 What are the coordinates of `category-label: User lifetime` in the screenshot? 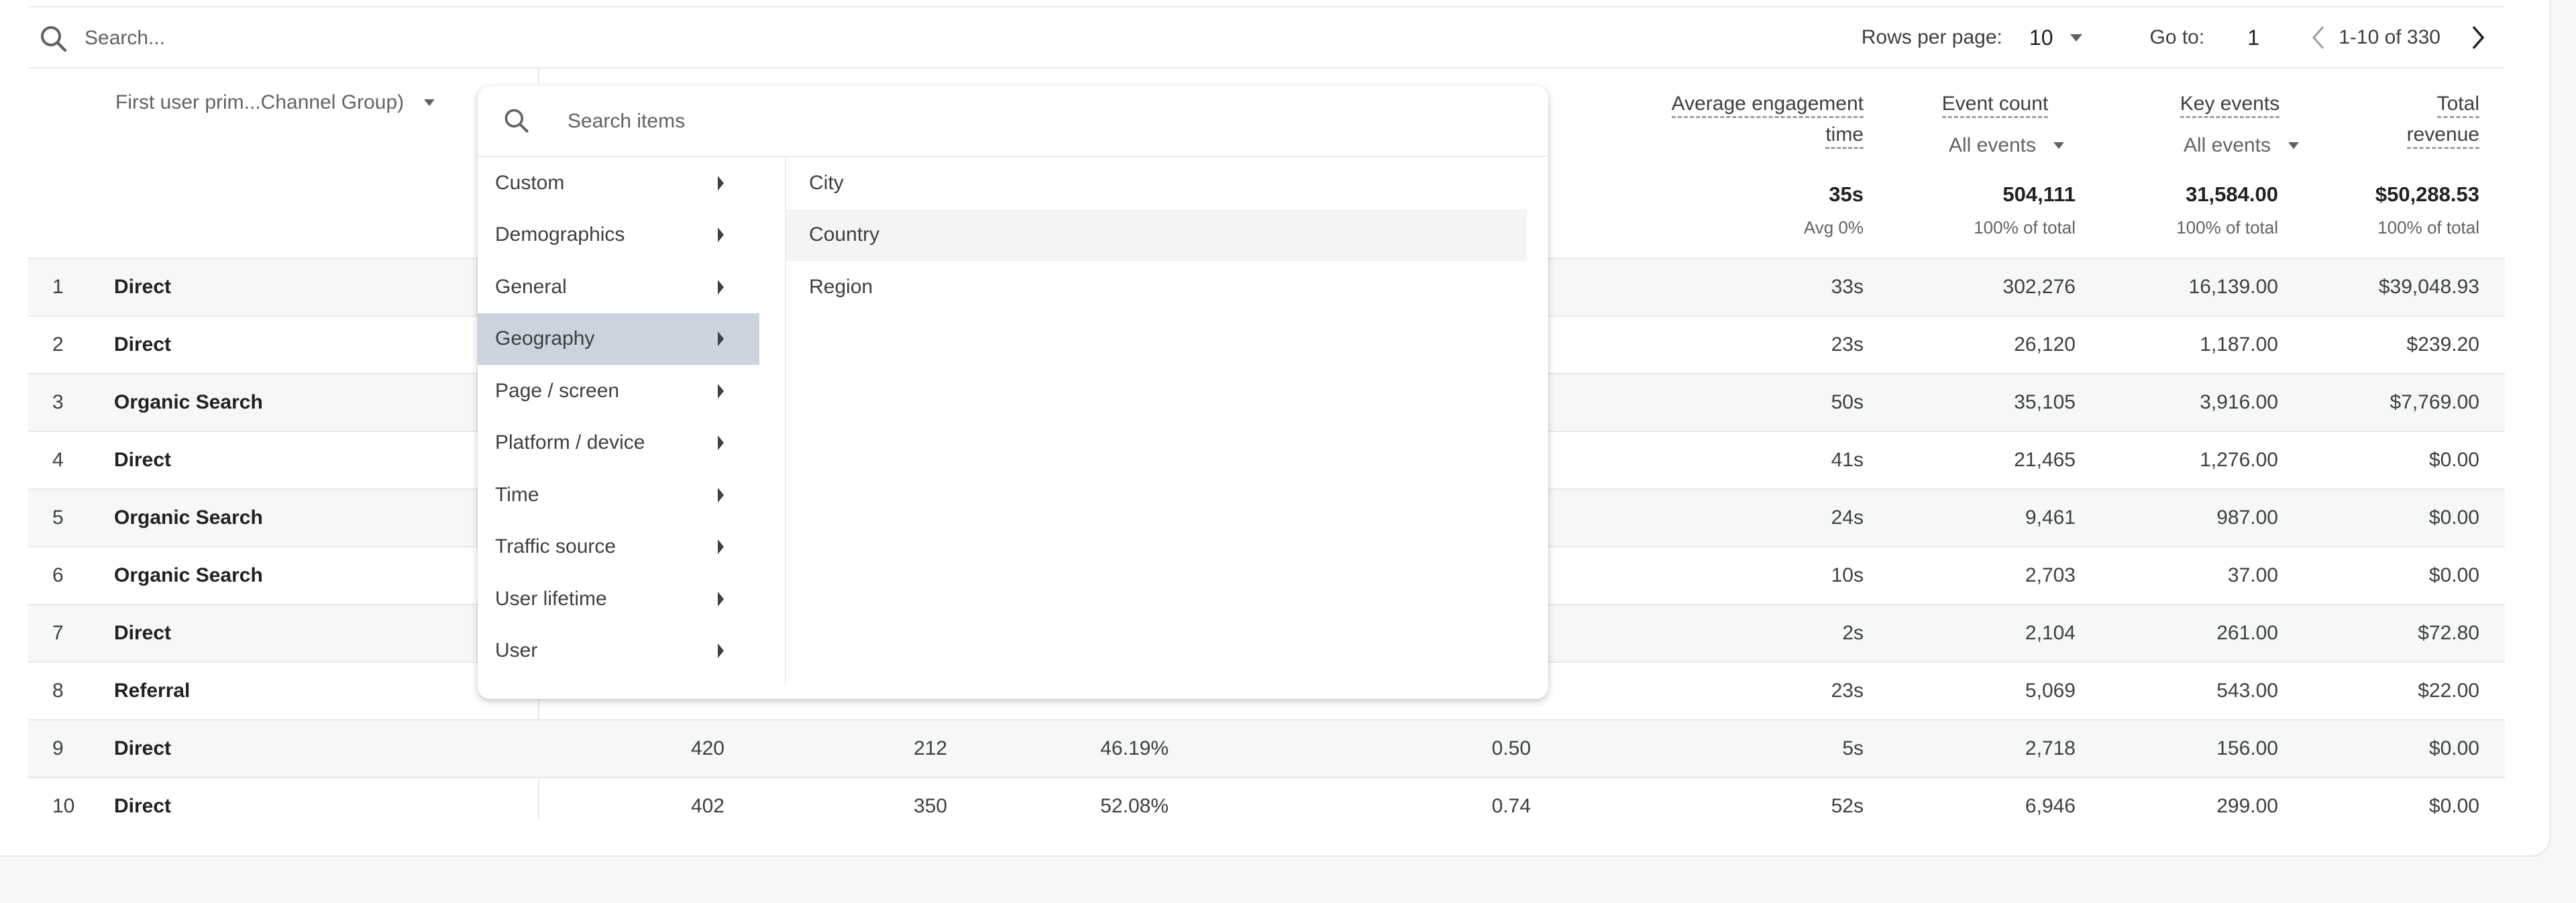 It's located at (551, 598).